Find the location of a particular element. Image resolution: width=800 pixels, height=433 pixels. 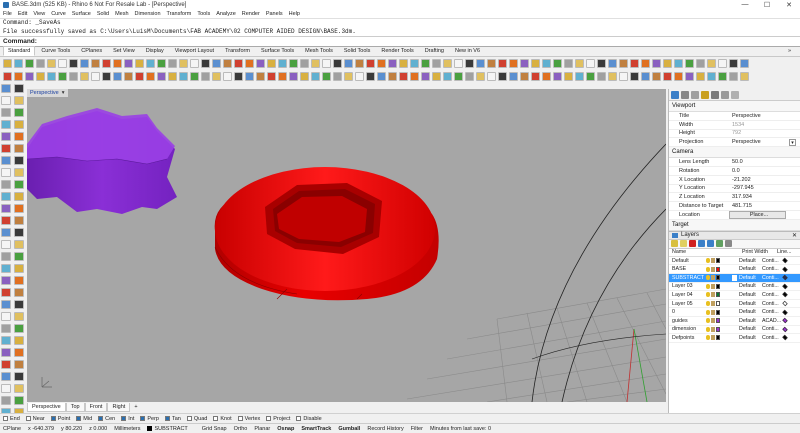

tab-display: Display is located at coordinates (155, 51).